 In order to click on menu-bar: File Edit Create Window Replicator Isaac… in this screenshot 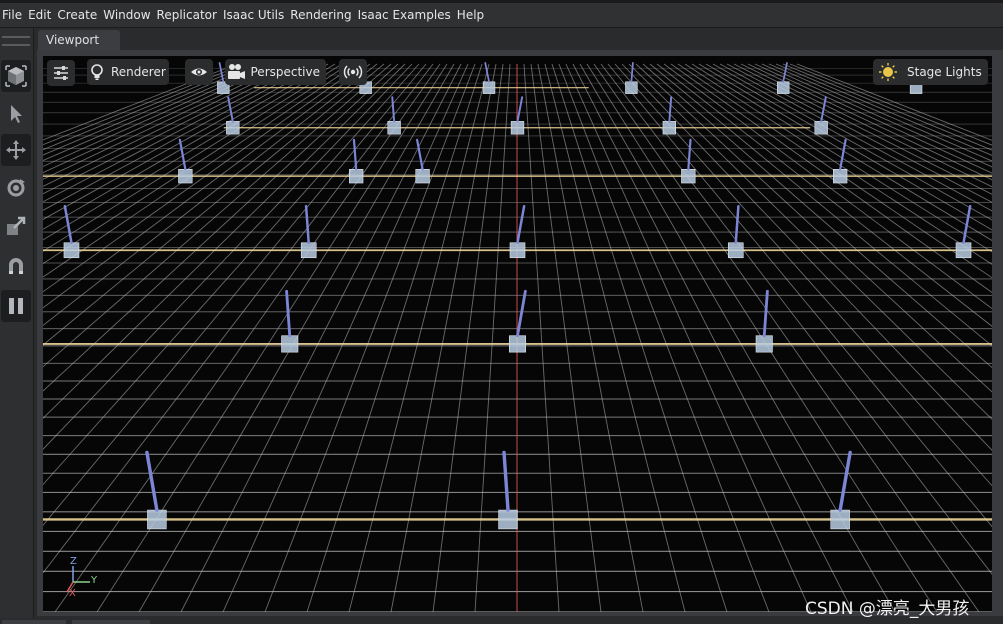, I will do `click(501, 14)`.